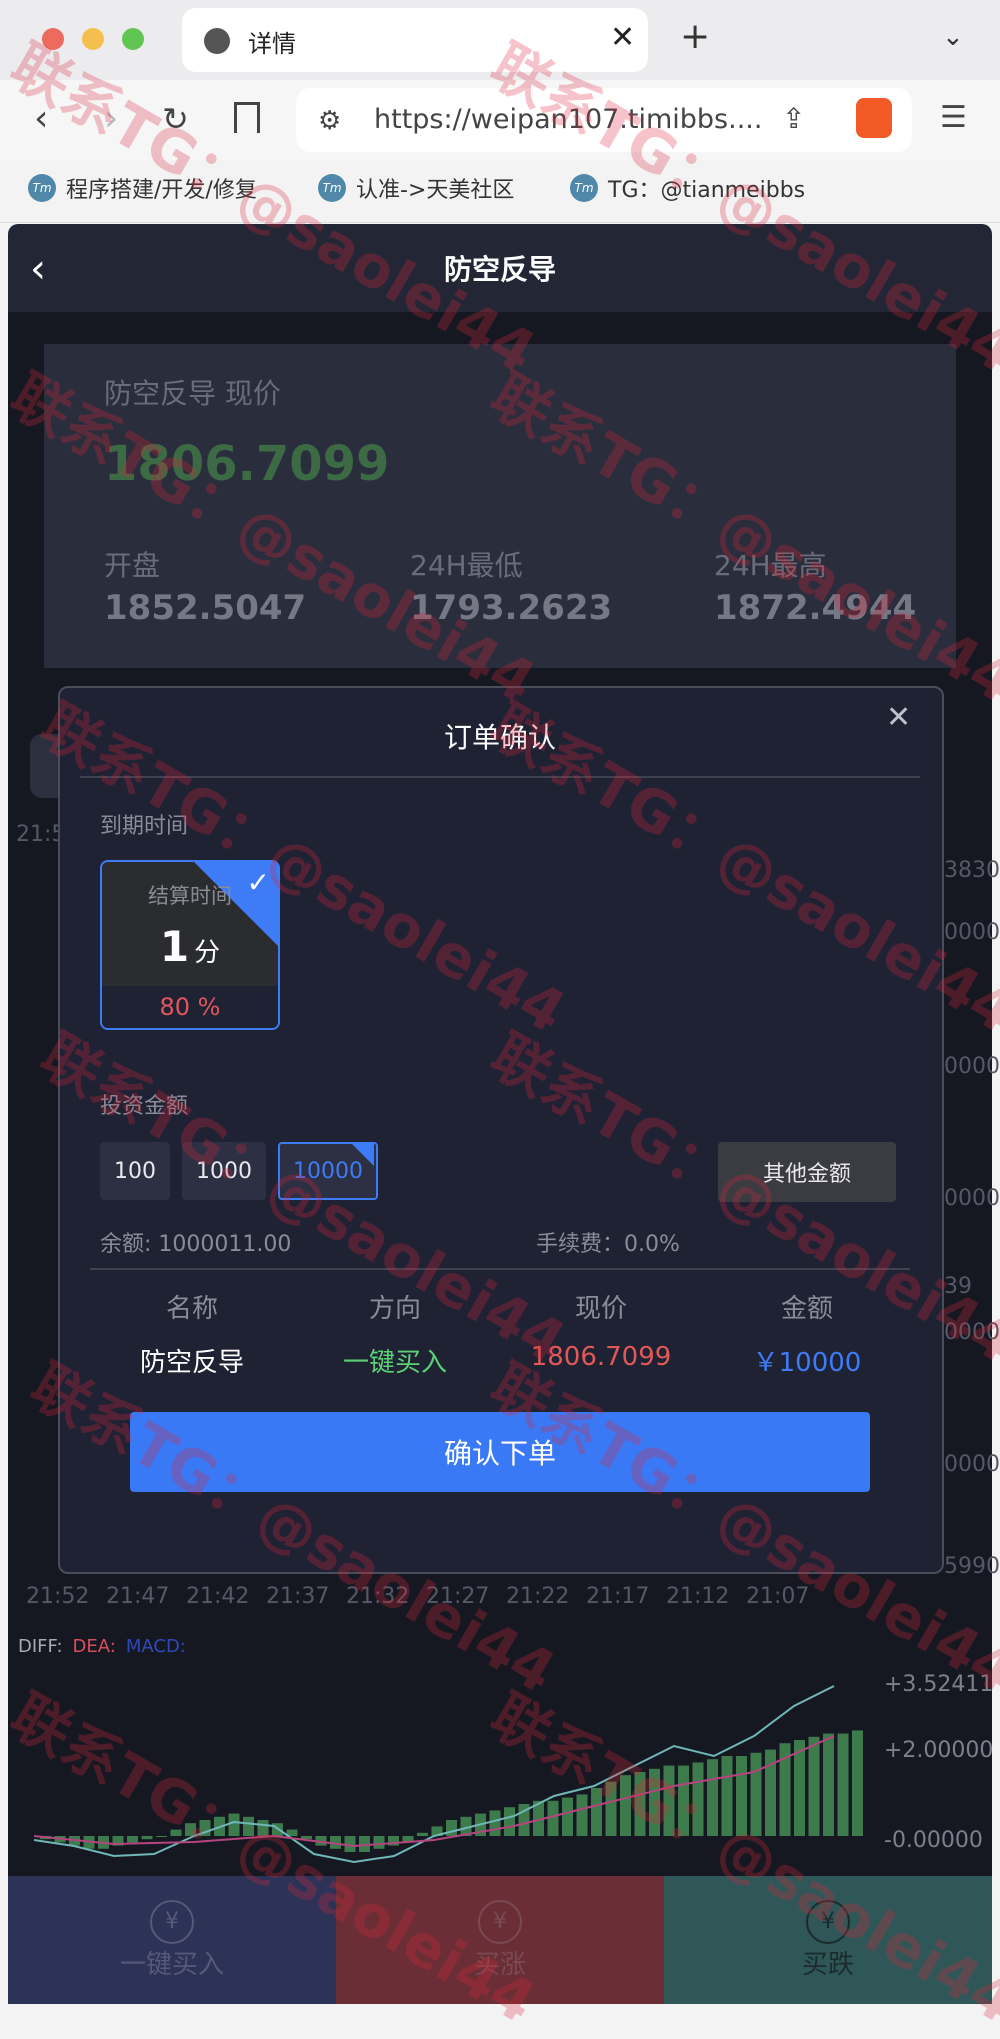 The height and width of the screenshot is (2039, 1000). I want to click on open-label: 开盘, so click(132, 565).